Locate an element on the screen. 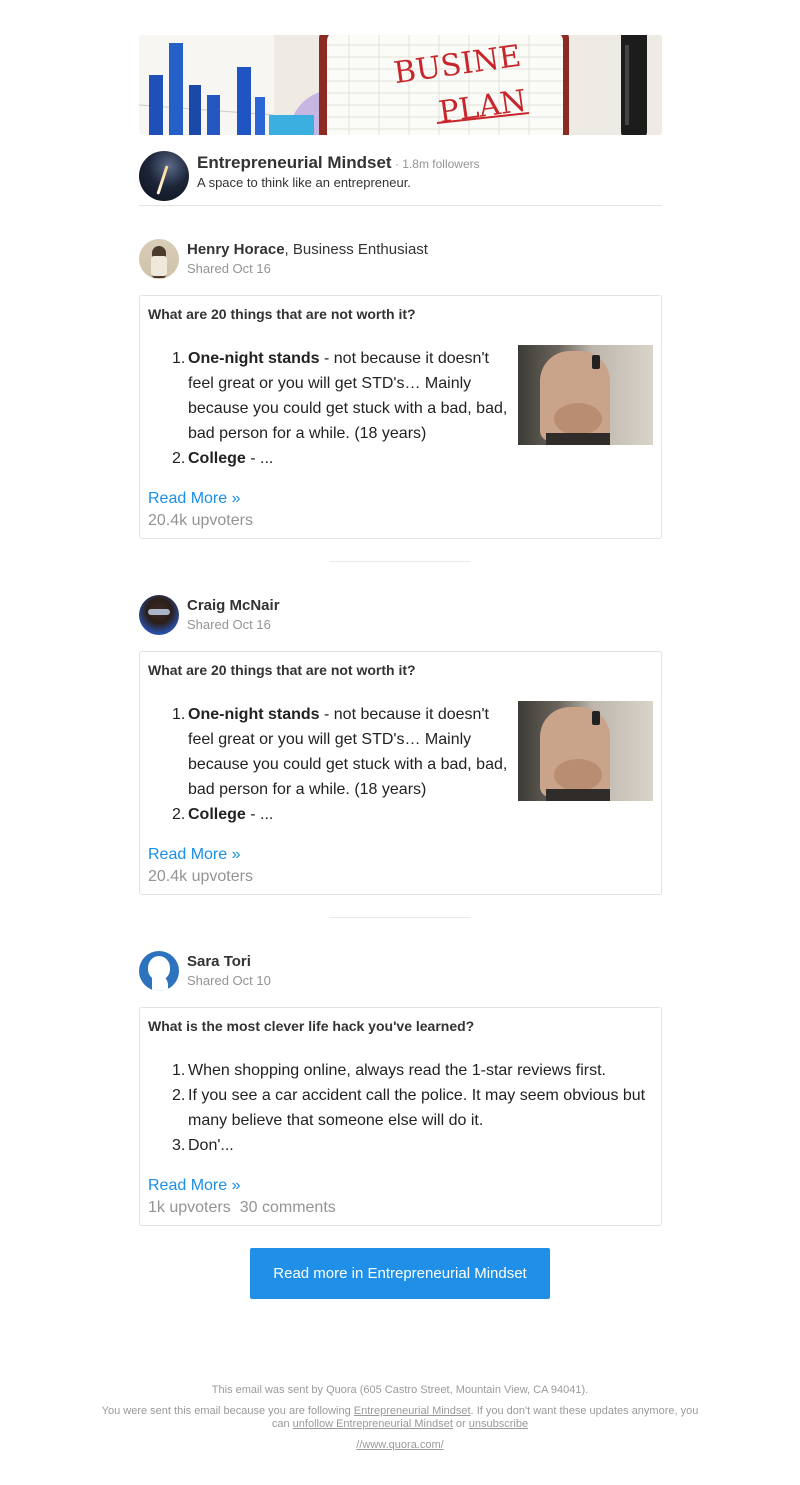  post-stats: 1k upvoters 30 comments is located at coordinates (242, 1208).